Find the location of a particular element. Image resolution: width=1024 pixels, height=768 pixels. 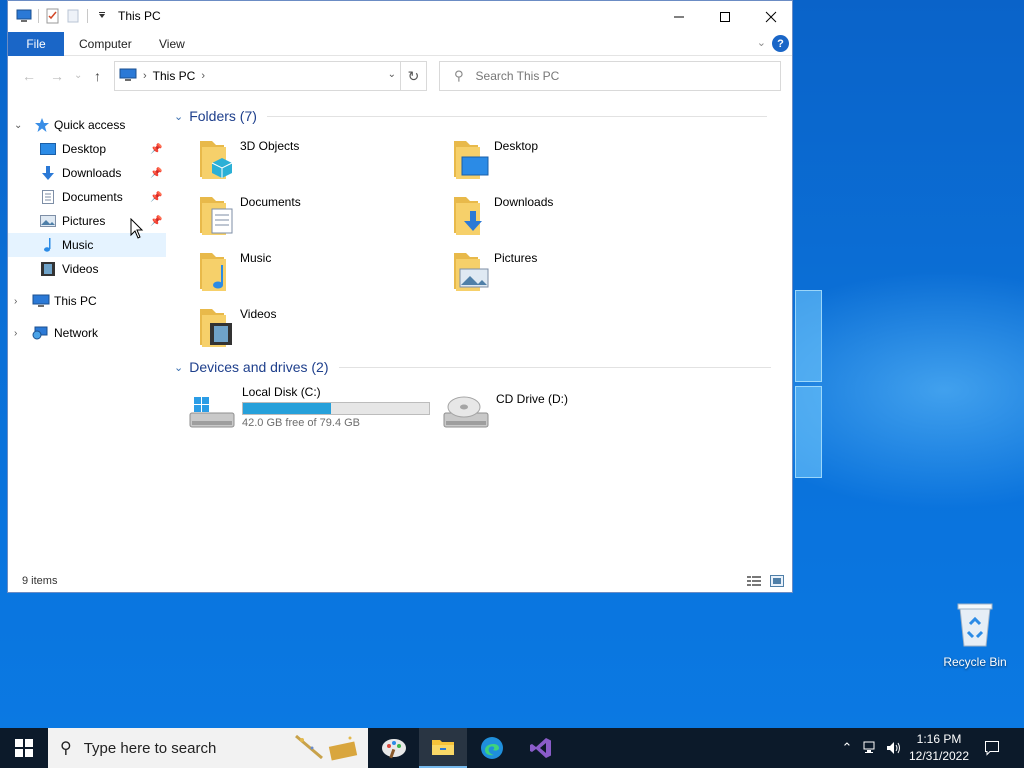

folders-group-header: ⌄ Folders (7) is located at coordinates (470, 116).